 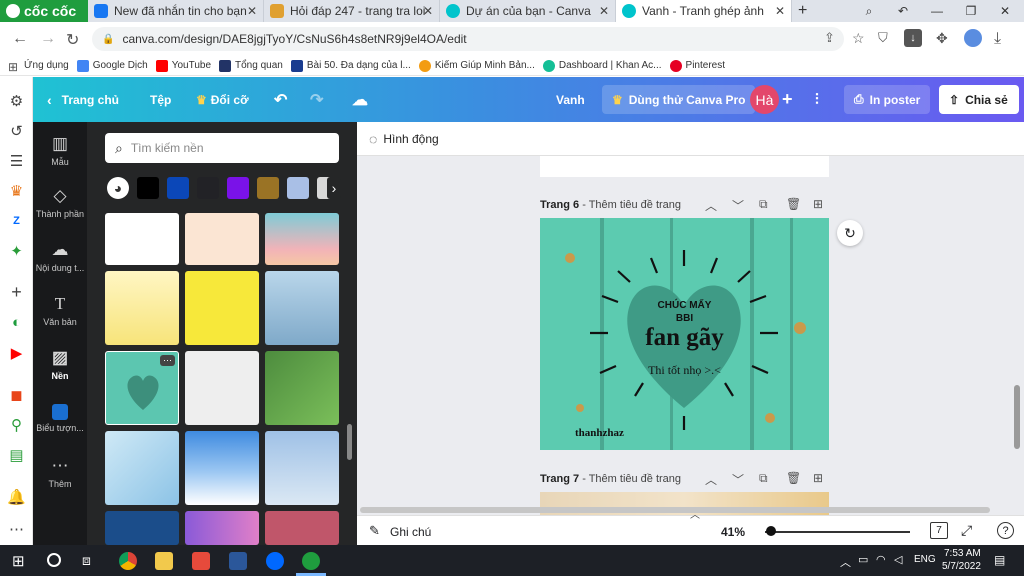 What do you see at coordinates (971, 11) in the screenshot?
I see `restore-button: ❐` at bounding box center [971, 11].